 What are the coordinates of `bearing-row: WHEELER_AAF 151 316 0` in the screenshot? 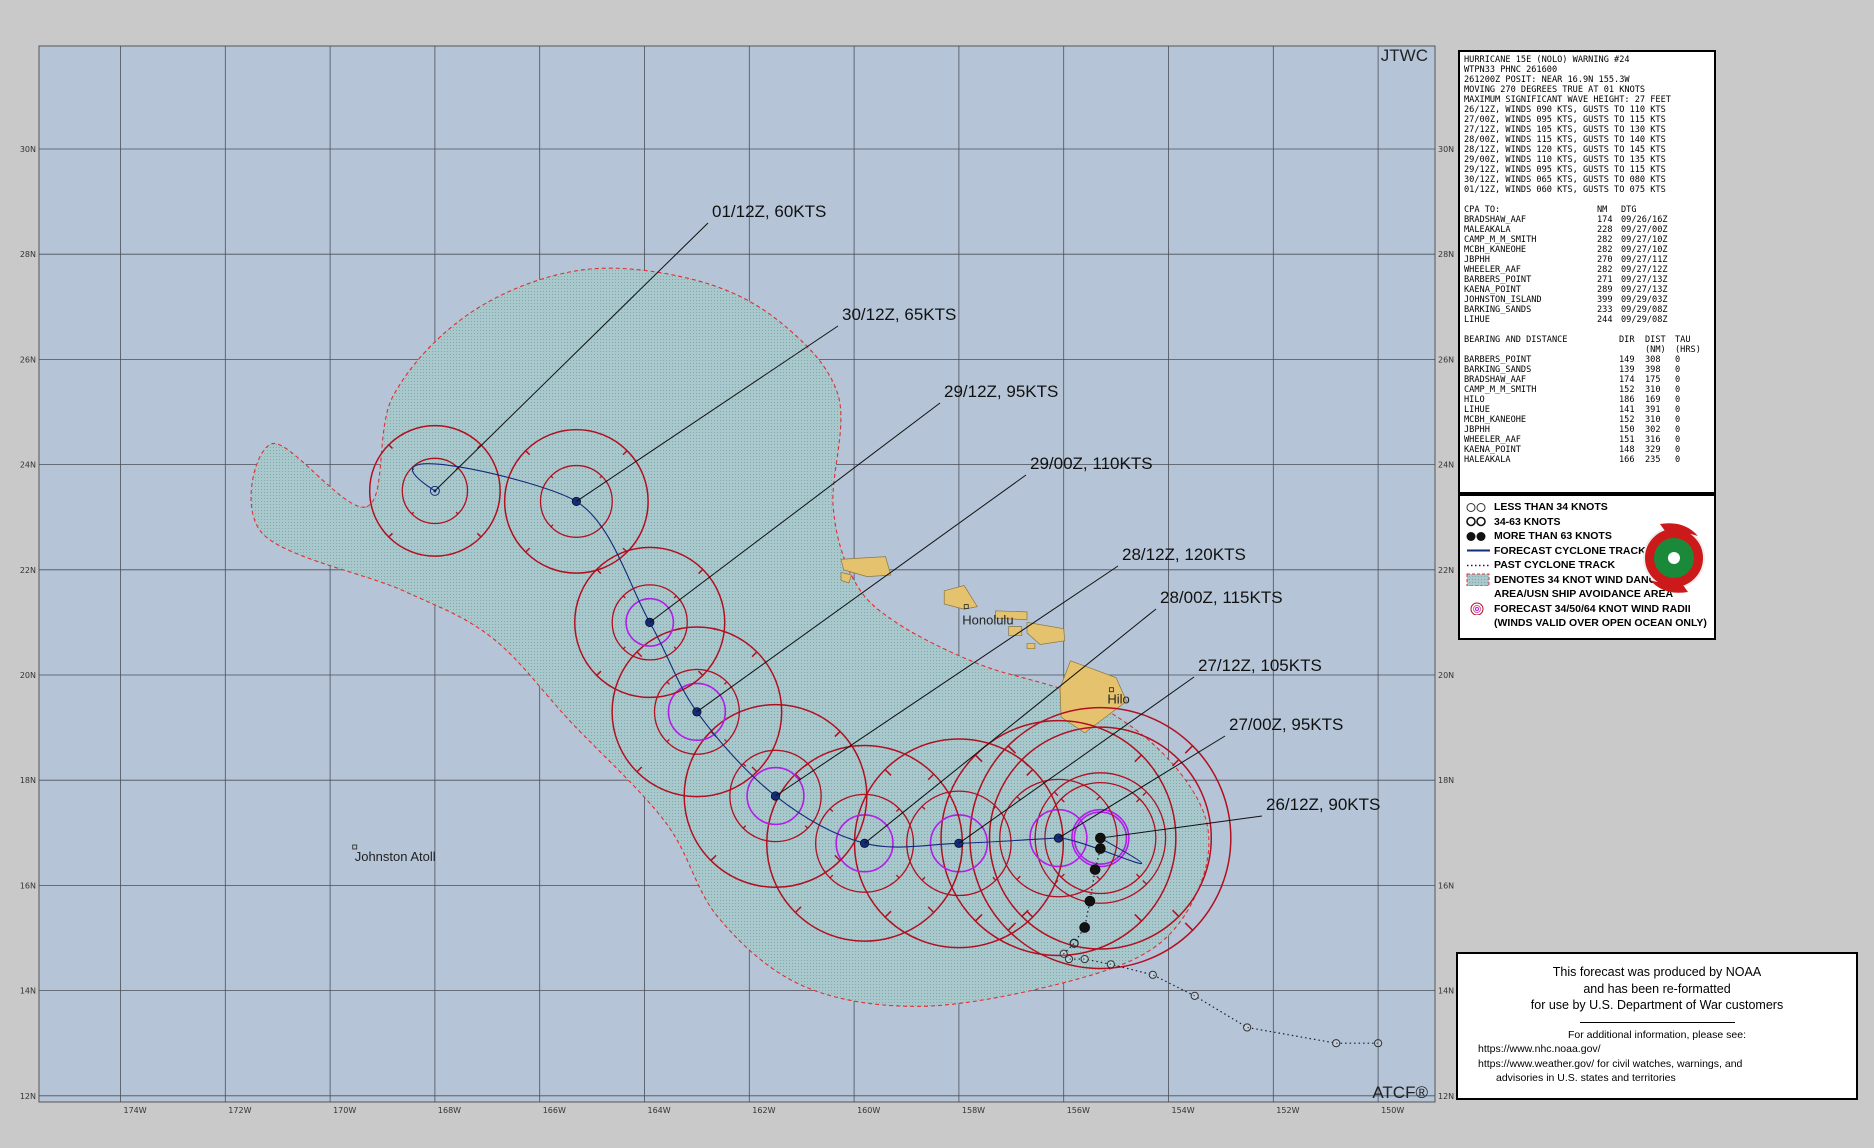 It's located at (1572, 440).